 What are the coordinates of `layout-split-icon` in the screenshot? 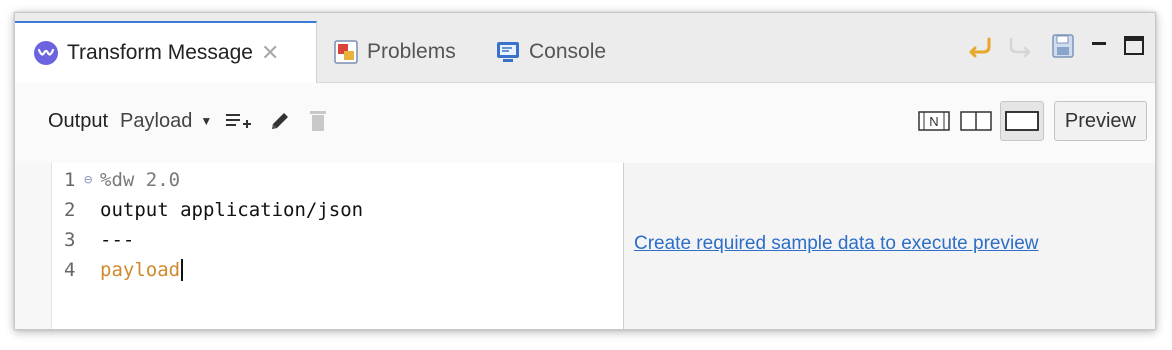 It's located at (976, 121).